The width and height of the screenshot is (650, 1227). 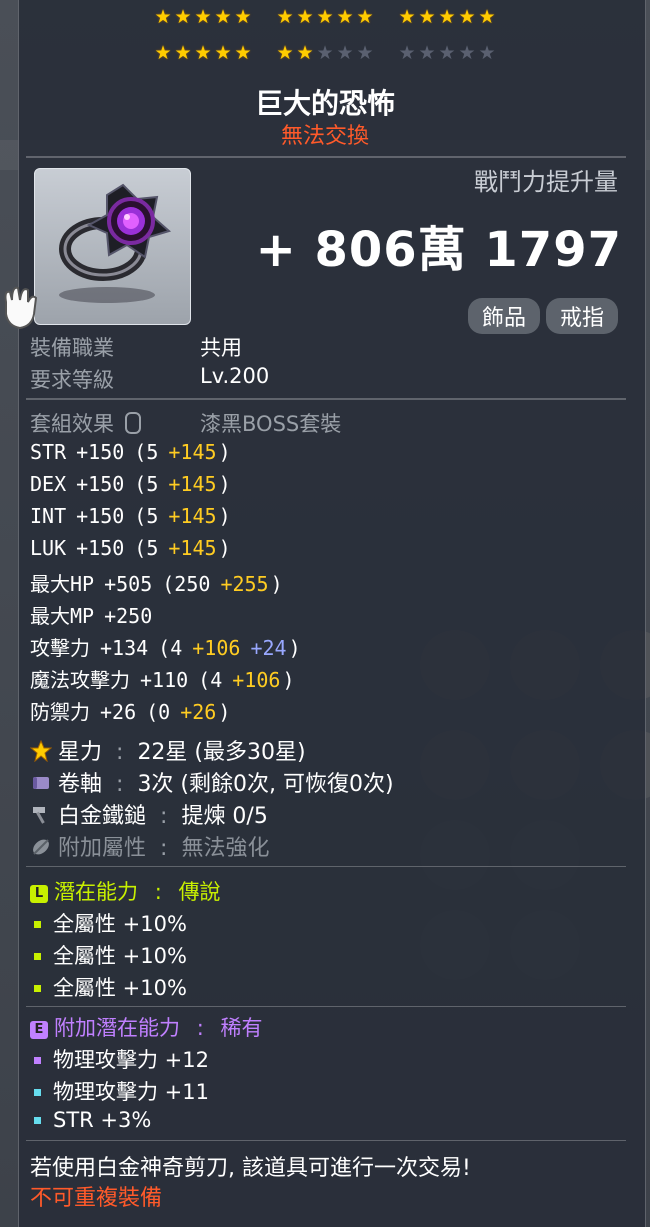 I want to click on stat-name: INT, so click(x=48, y=516).